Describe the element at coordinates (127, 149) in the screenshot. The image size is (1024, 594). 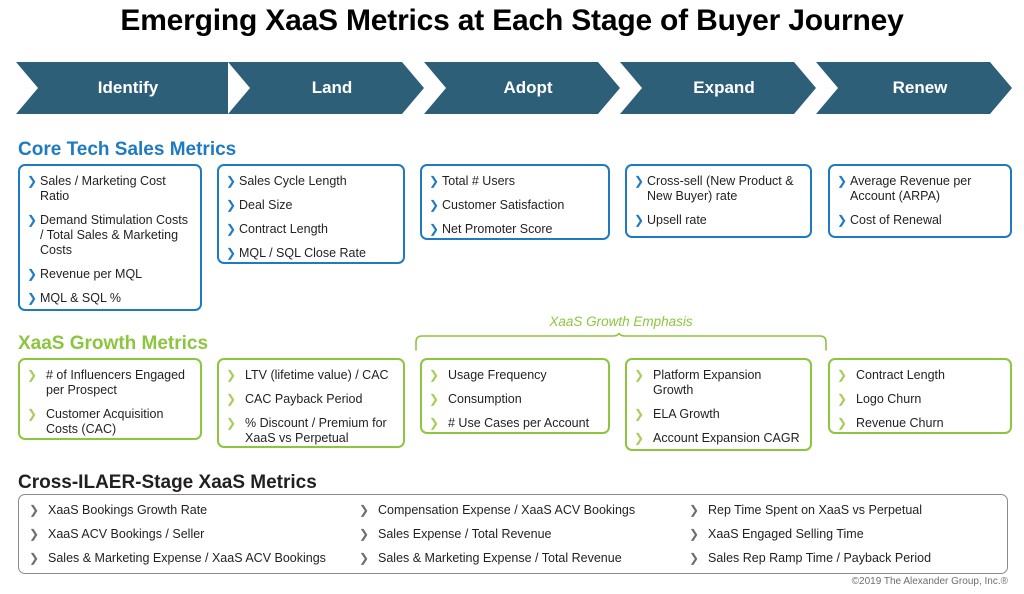
I see `section-title-core-tech-sales-metrics: Core Tech Sales Metrics` at that location.